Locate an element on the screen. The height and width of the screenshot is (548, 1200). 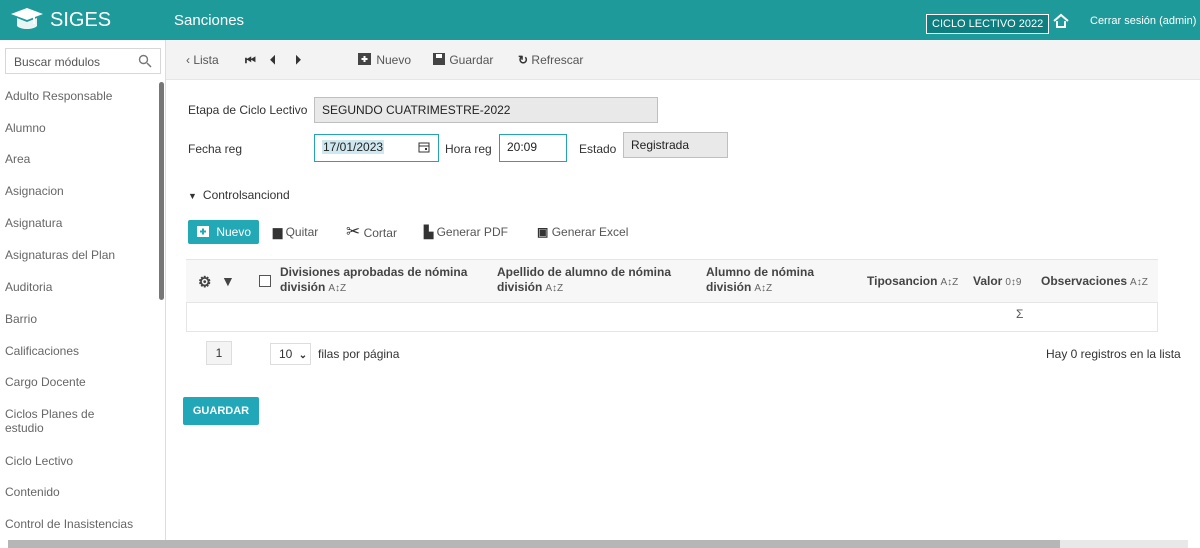
list-button: ‹ Lista is located at coordinates (202, 60).